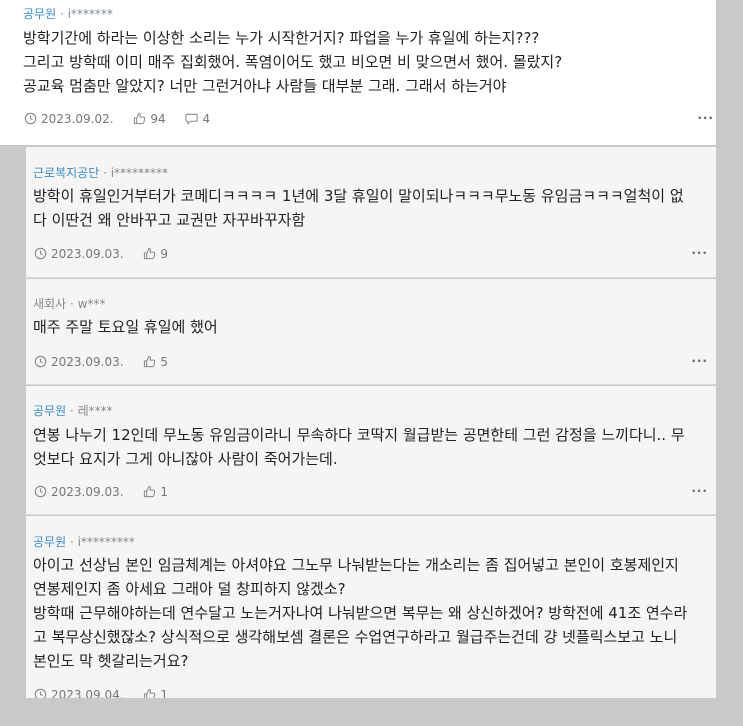 The width and height of the screenshot is (743, 726). I want to click on reply-button: 4, so click(197, 119).